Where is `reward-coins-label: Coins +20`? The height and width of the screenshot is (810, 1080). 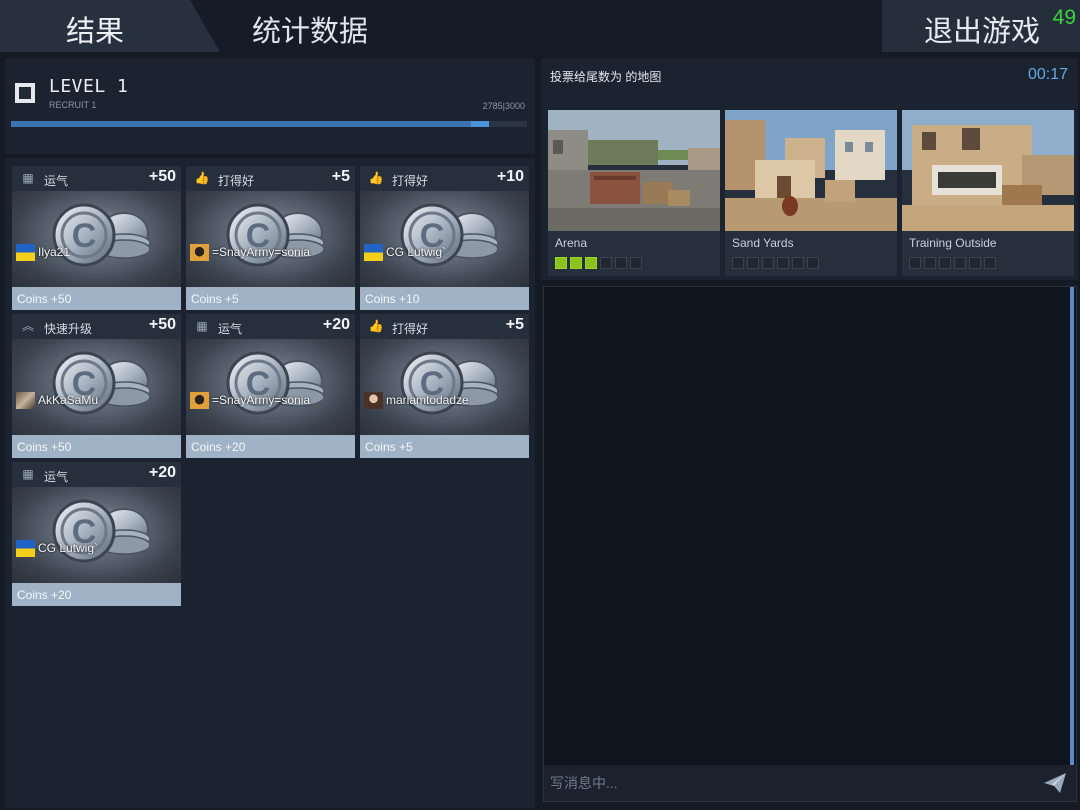 reward-coins-label: Coins +20 is located at coordinates (218, 447).